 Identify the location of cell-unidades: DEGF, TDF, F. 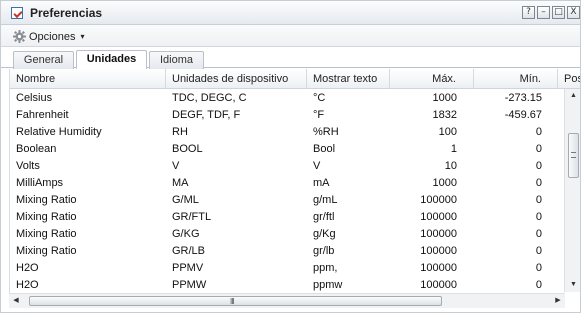
(206, 115).